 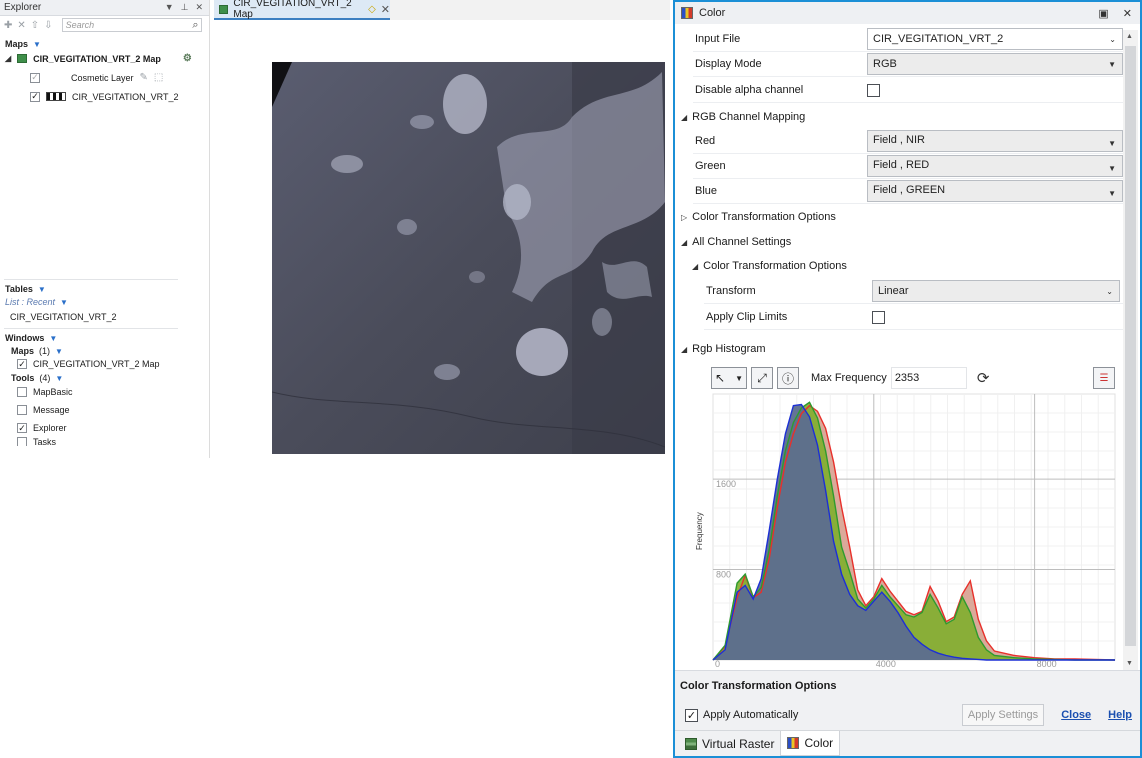 I want to click on apply-settings-button: Apply Settings, so click(x=1003, y=715).